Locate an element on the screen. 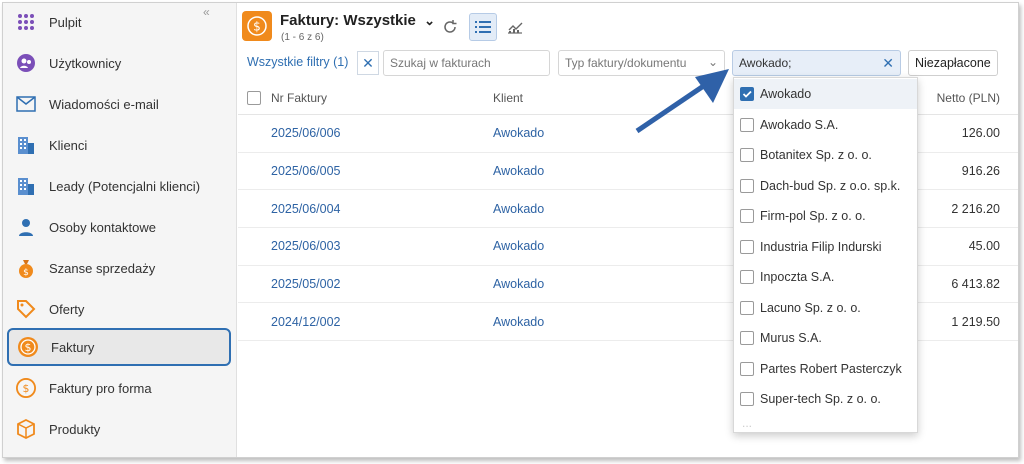 The height and width of the screenshot is (464, 1024). annotation-arrow-icon is located at coordinates (682, 101).